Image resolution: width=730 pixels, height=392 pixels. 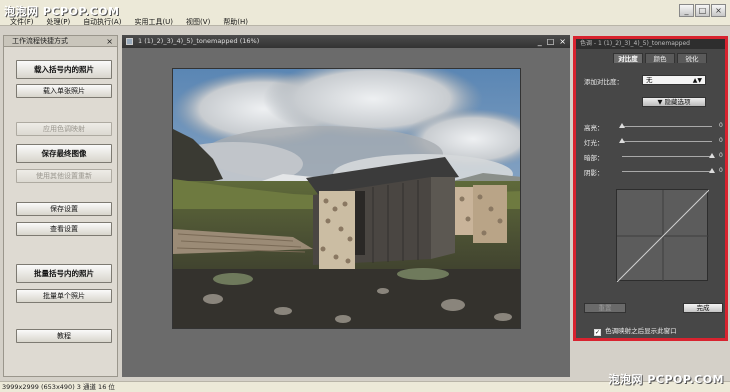 I want to click on document-title: 1 (1)_2)_3)_4)_5)_tonemapped (16%), so click(x=199, y=41).